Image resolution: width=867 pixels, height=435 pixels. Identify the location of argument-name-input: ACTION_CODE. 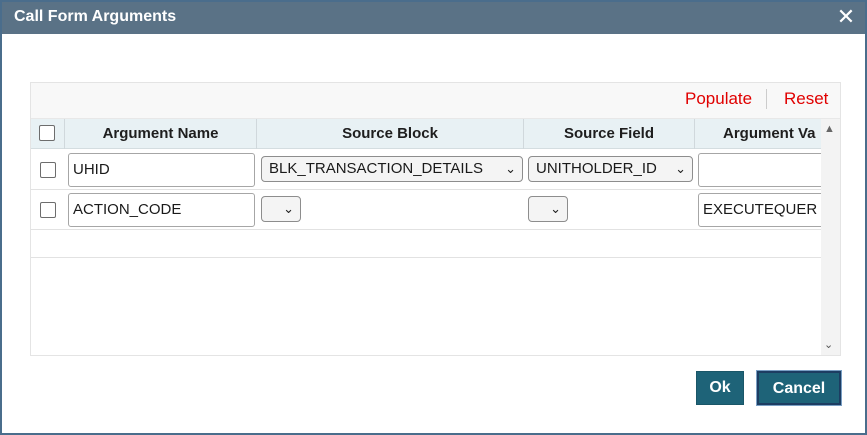
(161, 210).